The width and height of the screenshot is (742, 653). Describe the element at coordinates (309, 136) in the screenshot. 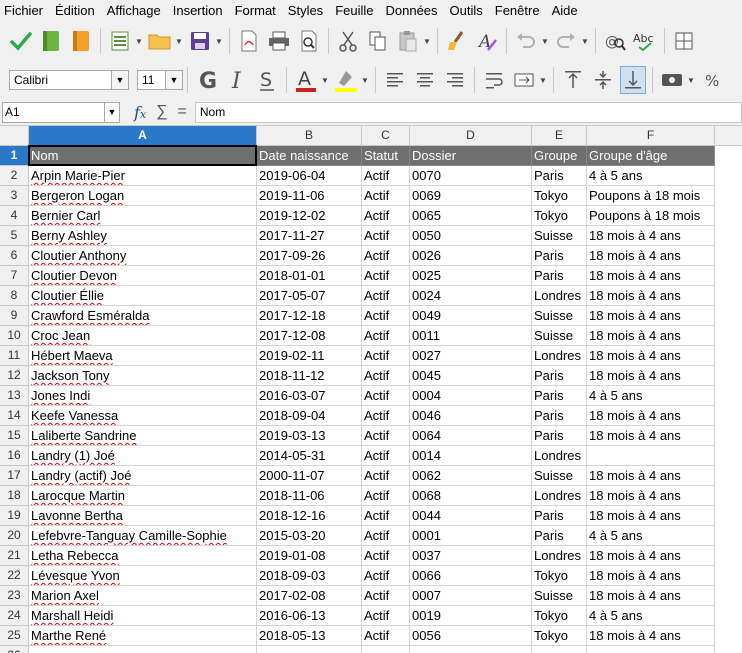

I see `column-header: B` at that location.